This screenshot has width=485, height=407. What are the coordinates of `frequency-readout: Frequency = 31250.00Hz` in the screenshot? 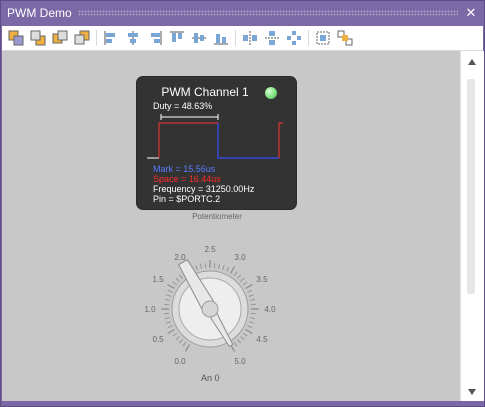 It's located at (204, 189).